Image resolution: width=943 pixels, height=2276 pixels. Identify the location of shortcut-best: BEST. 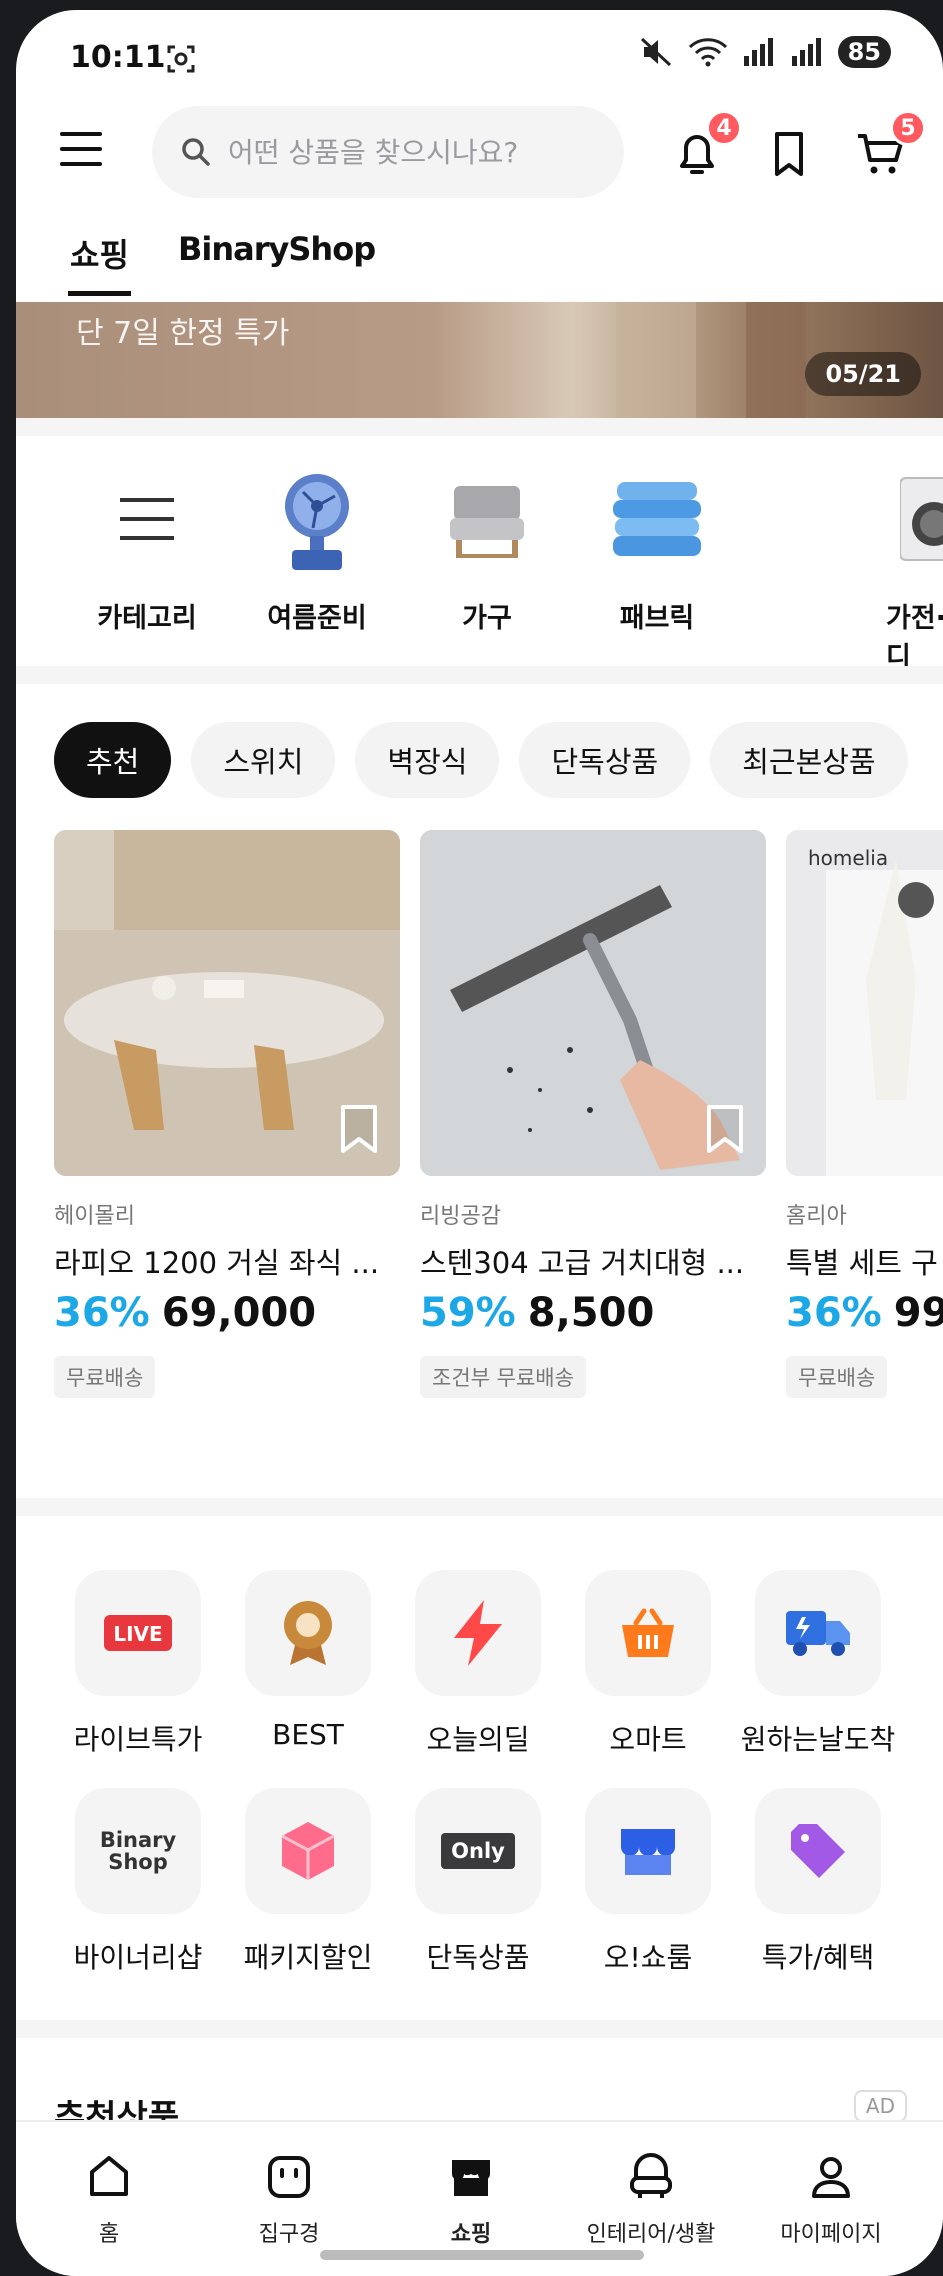
(308, 1660).